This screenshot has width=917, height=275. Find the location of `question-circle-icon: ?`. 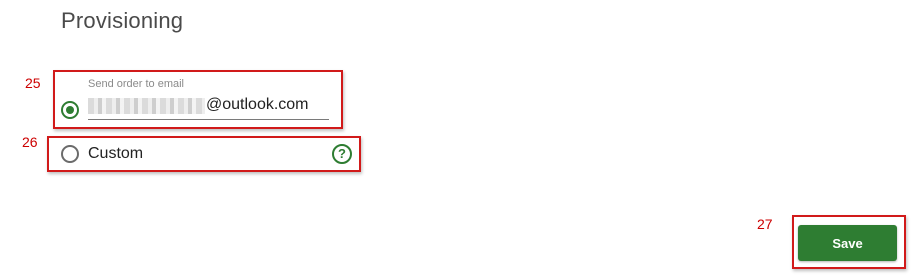

question-circle-icon: ? is located at coordinates (342, 154).